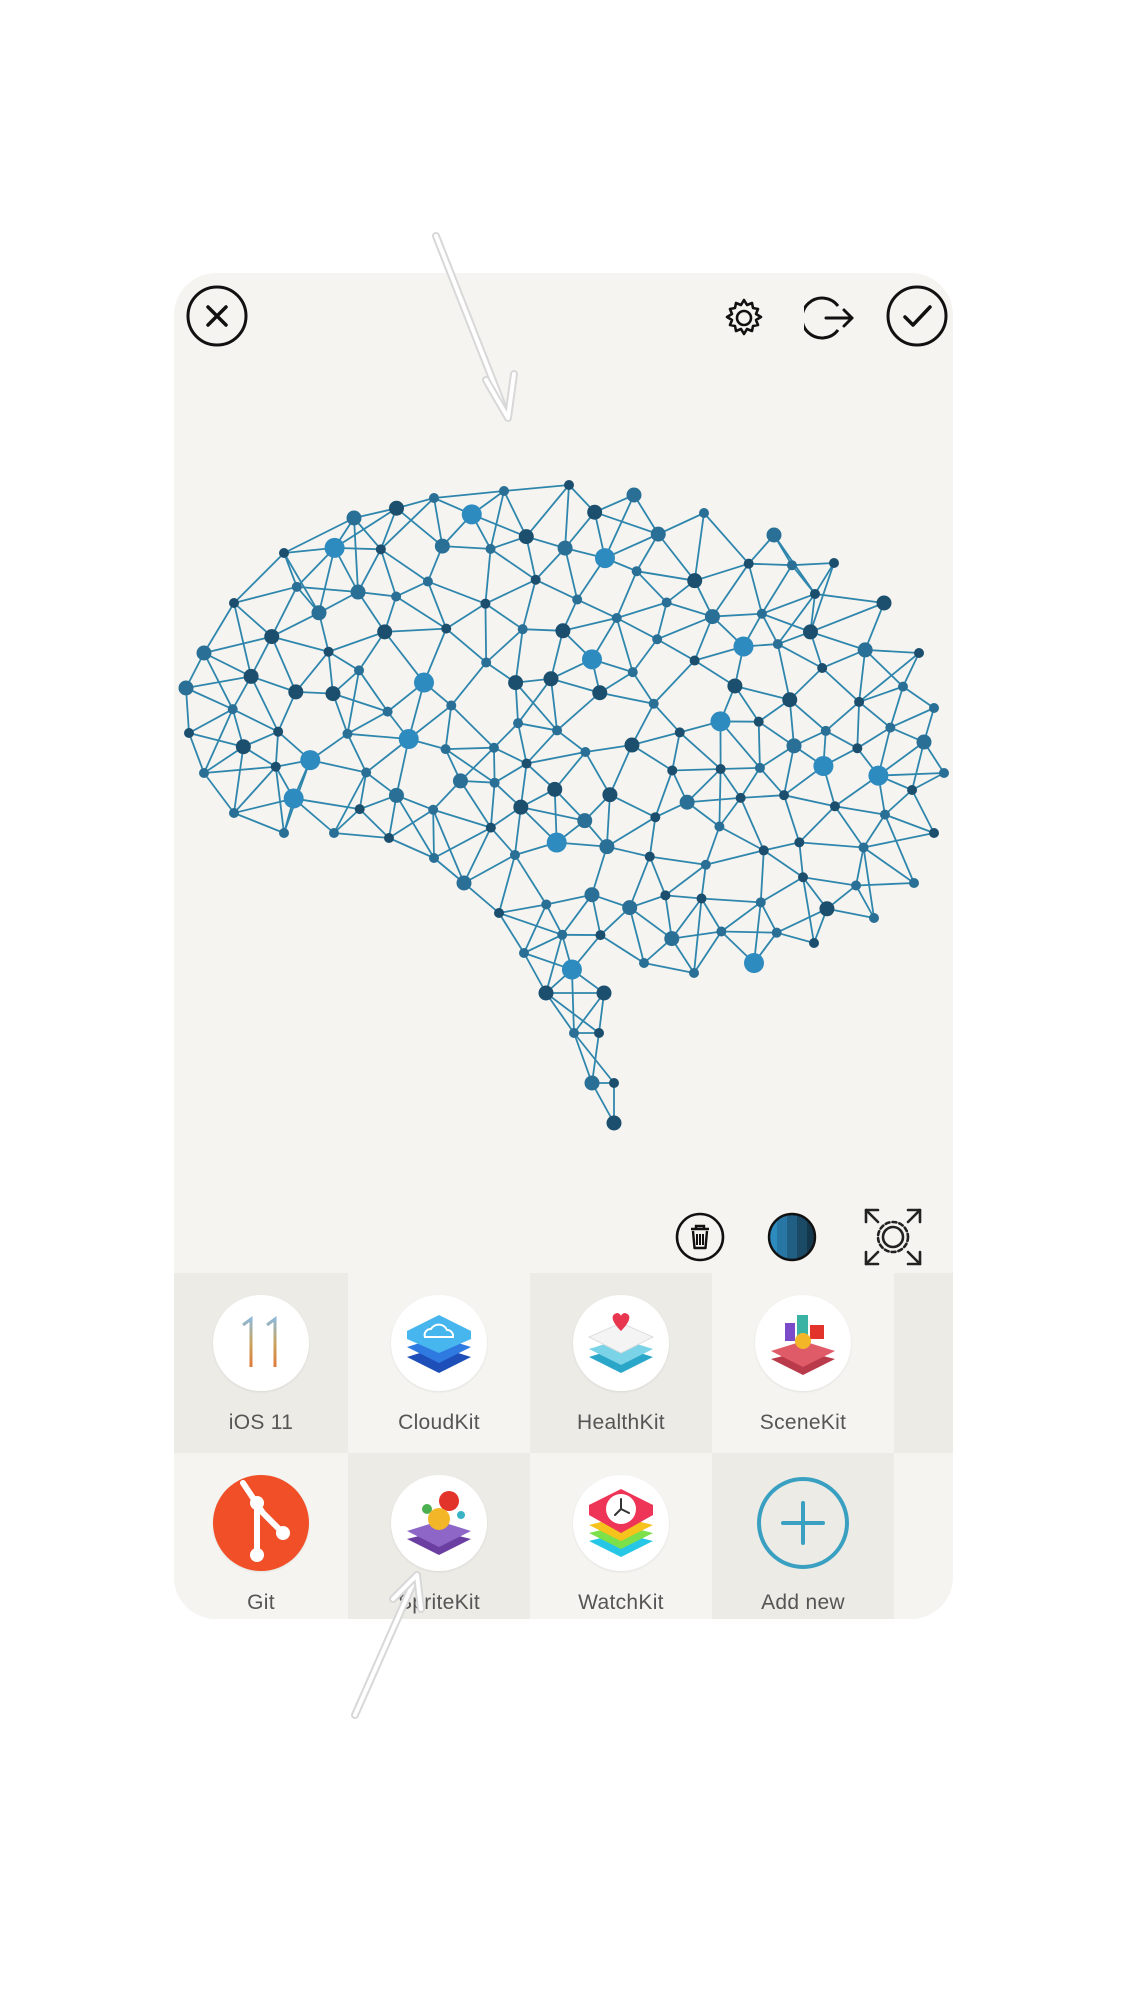  I want to click on app-tile-ios11: iOS 11, so click(261, 1363).